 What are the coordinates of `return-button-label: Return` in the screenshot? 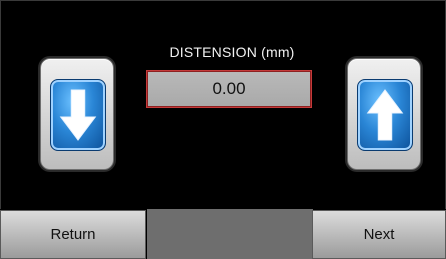 It's located at (73, 234).